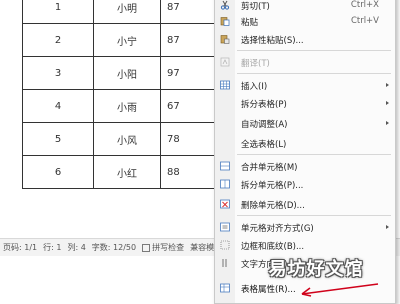  What do you see at coordinates (364, 5) in the screenshot?
I see `menu-item-shortcut: Ctrl+X` at bounding box center [364, 5].